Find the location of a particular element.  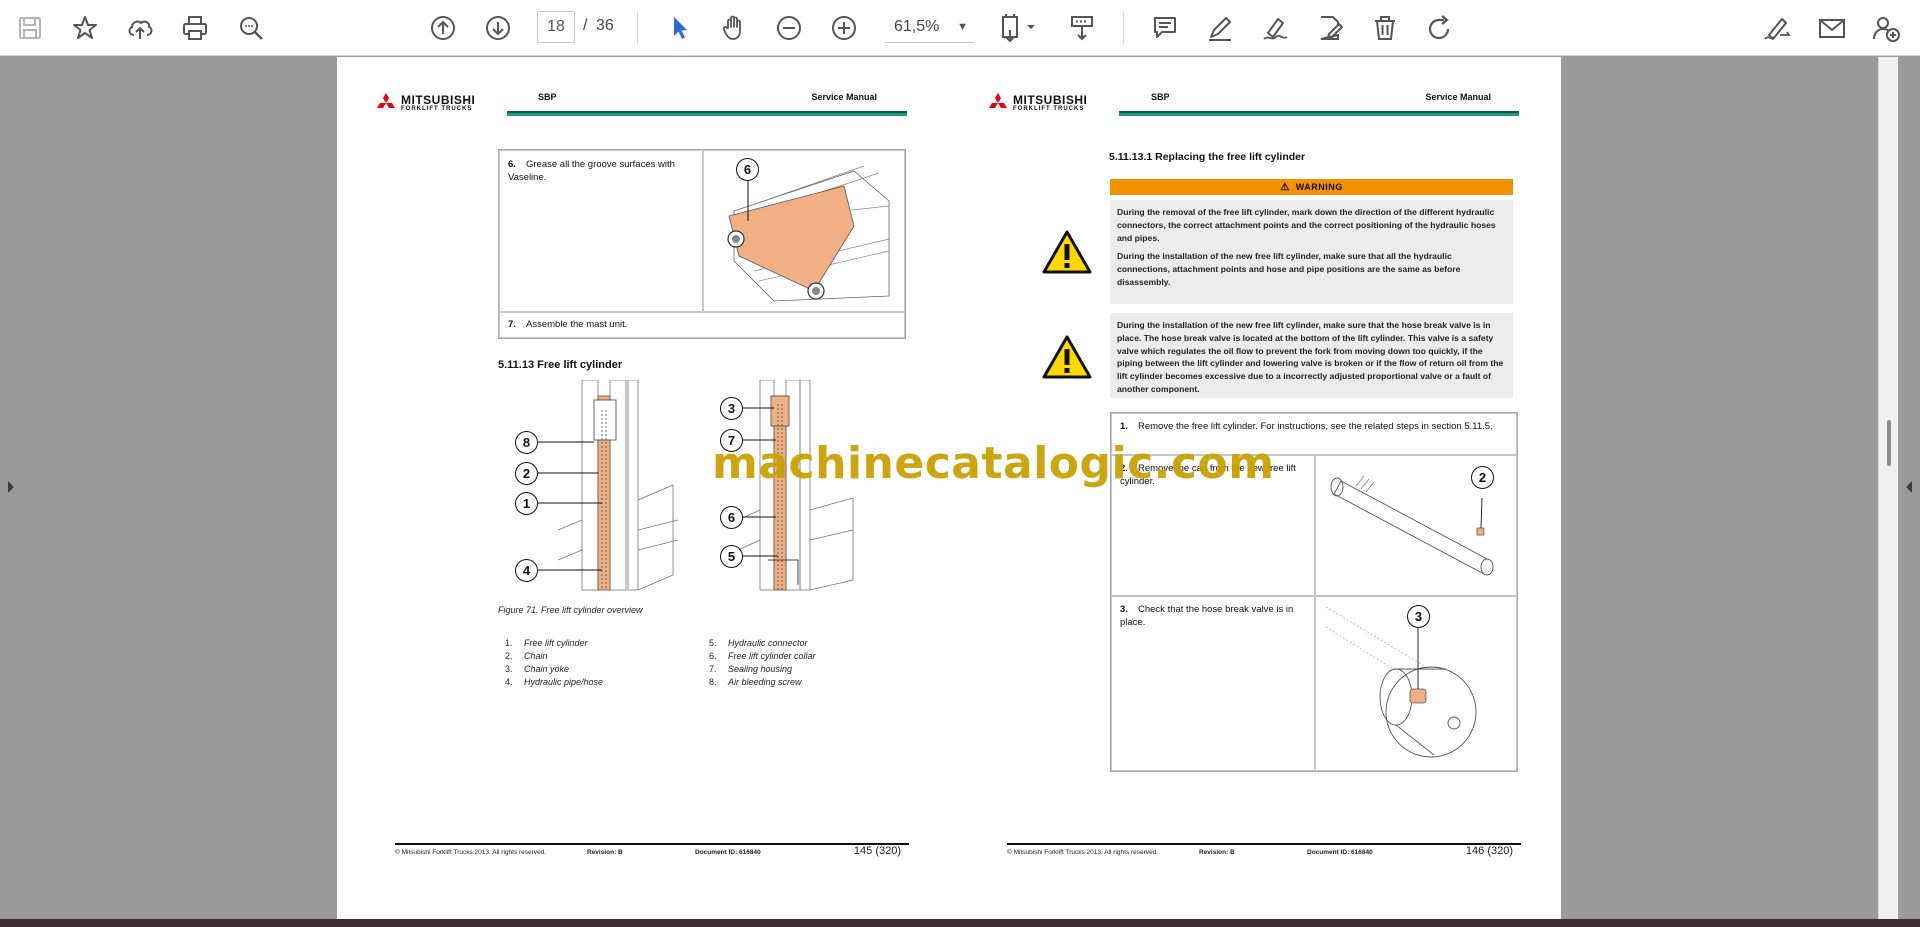

zoom-search-icon is located at coordinates (251, 28).